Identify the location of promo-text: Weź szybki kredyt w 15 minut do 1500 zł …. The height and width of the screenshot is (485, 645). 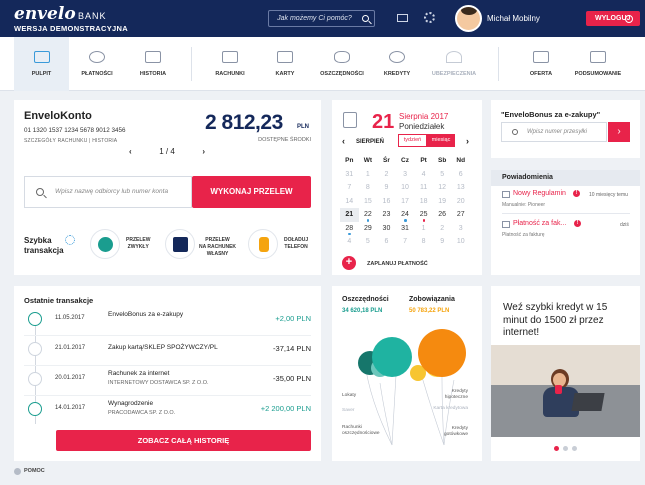
(567, 321).